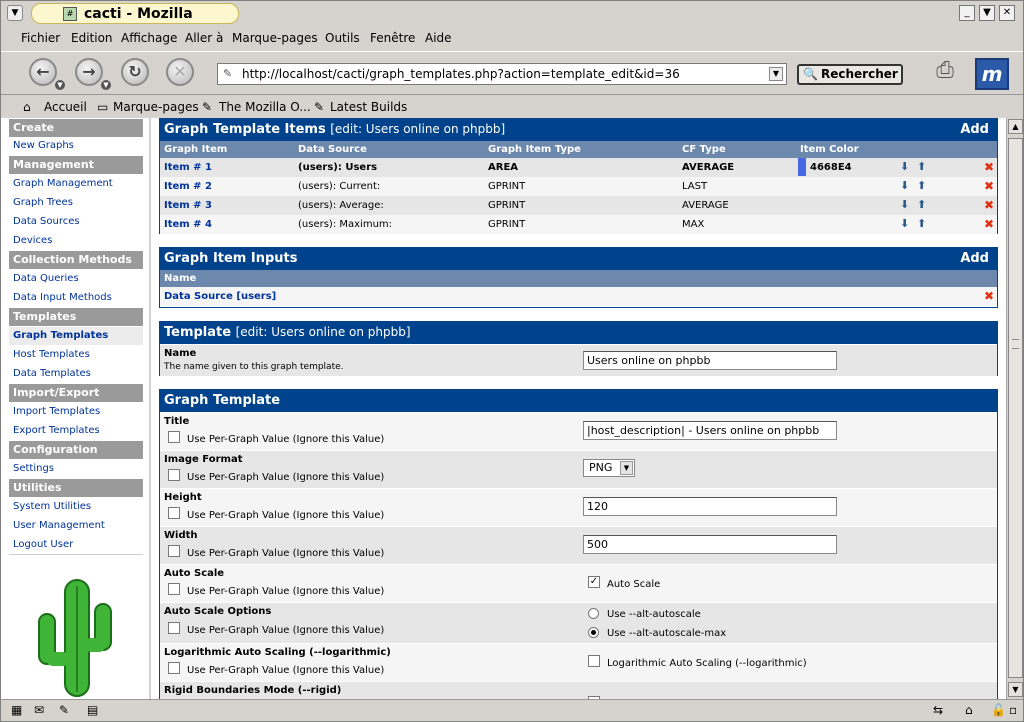 Image resolution: width=1024 pixels, height=722 pixels. I want to click on bookmark-marque-pages: Marque-pages, so click(156, 107).